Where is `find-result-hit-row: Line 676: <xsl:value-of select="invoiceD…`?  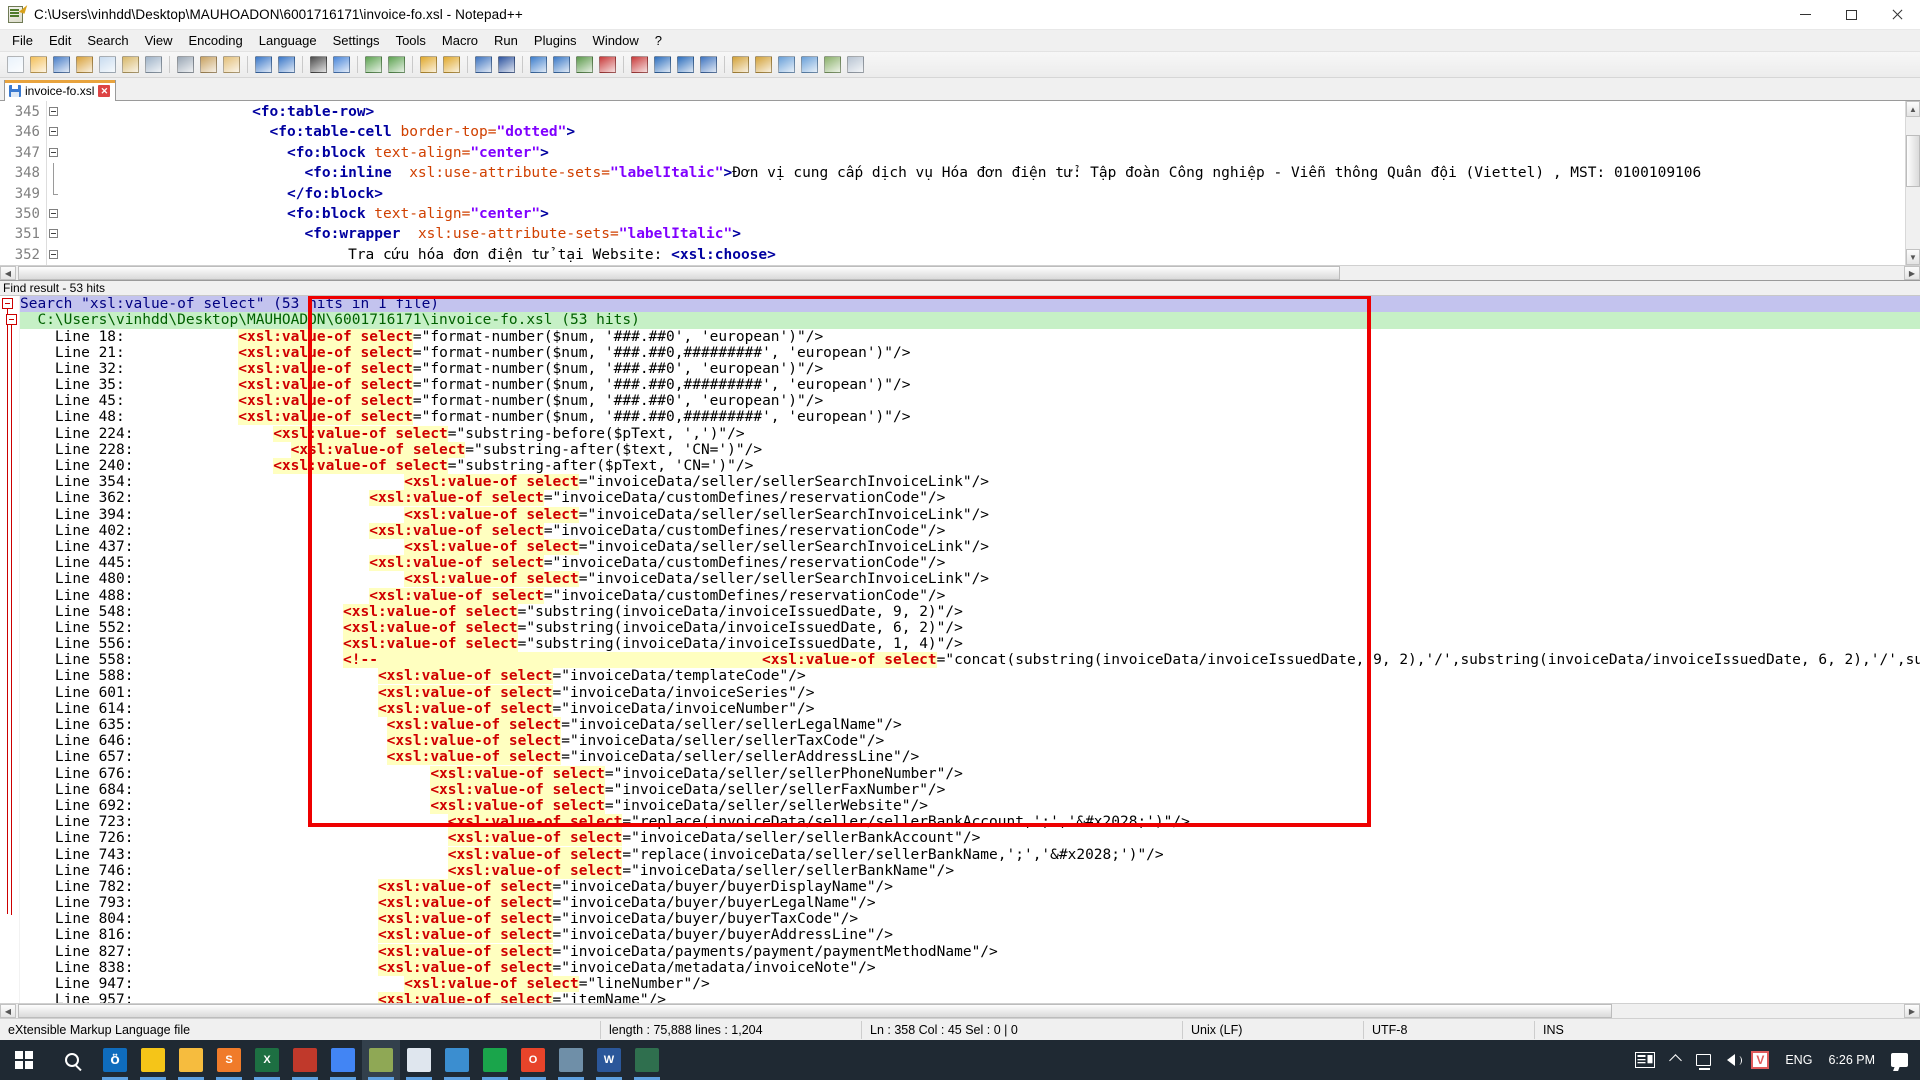
find-result-hit-row: Line 676: <xsl:value-of select="invoiceD… is located at coordinates (970, 773).